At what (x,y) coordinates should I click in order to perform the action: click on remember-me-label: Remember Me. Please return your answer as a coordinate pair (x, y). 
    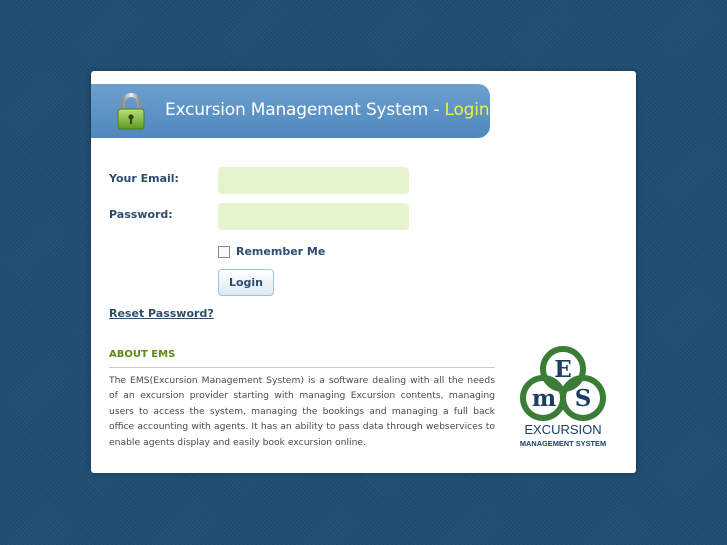
    Looking at the image, I should click on (280, 251).